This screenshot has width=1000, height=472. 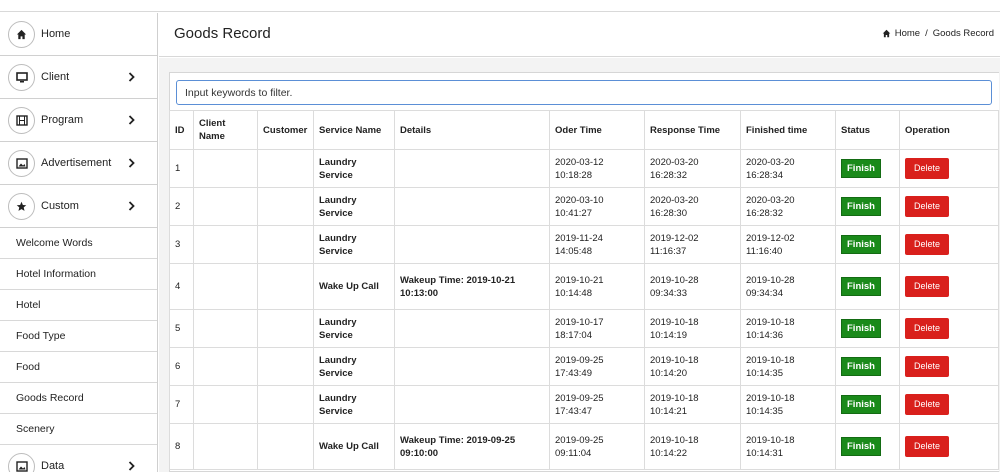 I want to click on cell-service-name: Wake Up Call, so click(x=354, y=446).